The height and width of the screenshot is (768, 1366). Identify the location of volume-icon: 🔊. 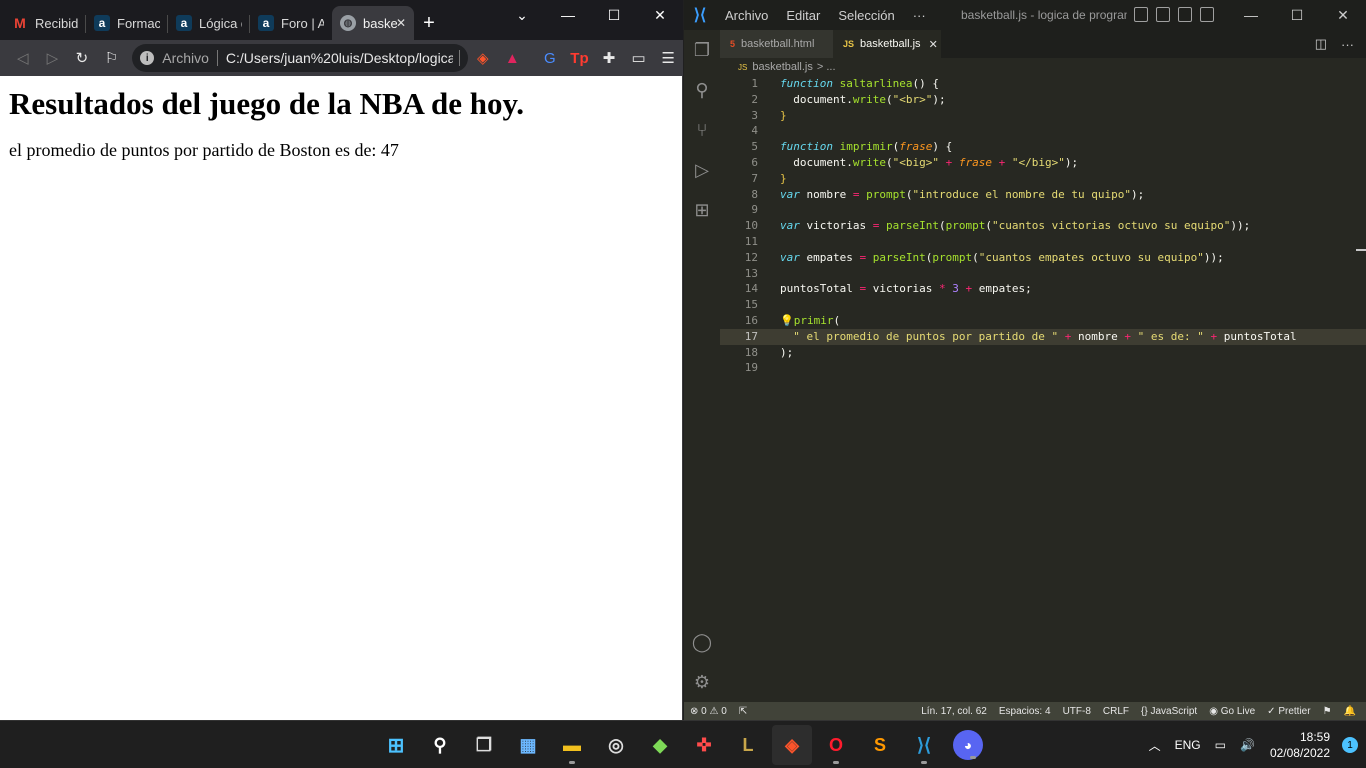
(1247, 745).